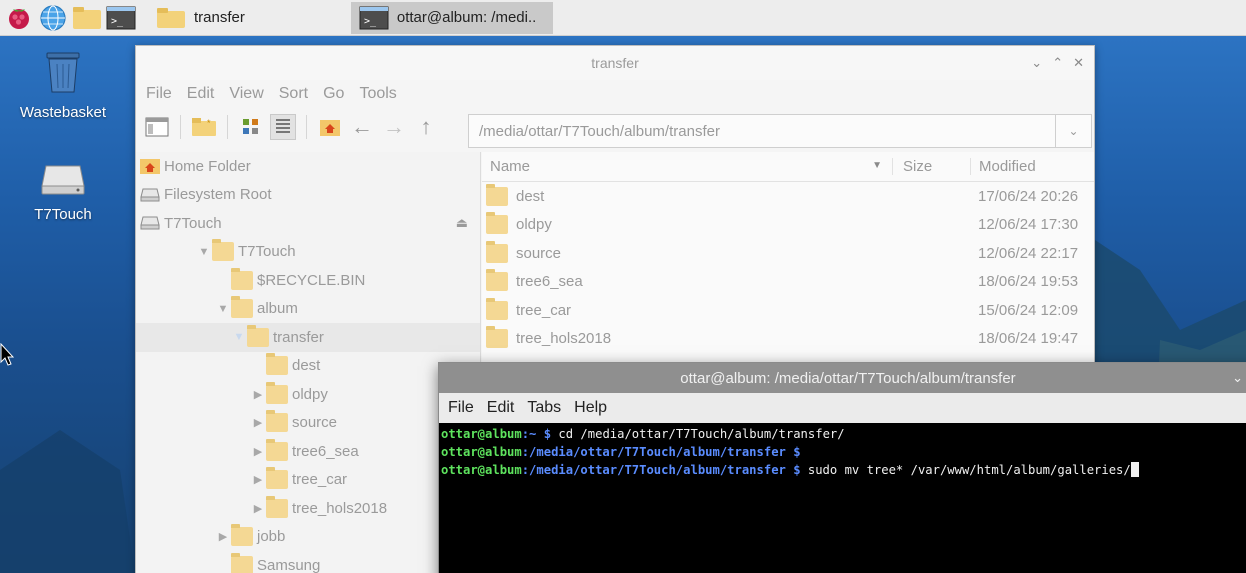 This screenshot has width=1246, height=573. What do you see at coordinates (842, 408) in the screenshot?
I see `terminal-menubar: File Edit Tabs Help` at bounding box center [842, 408].